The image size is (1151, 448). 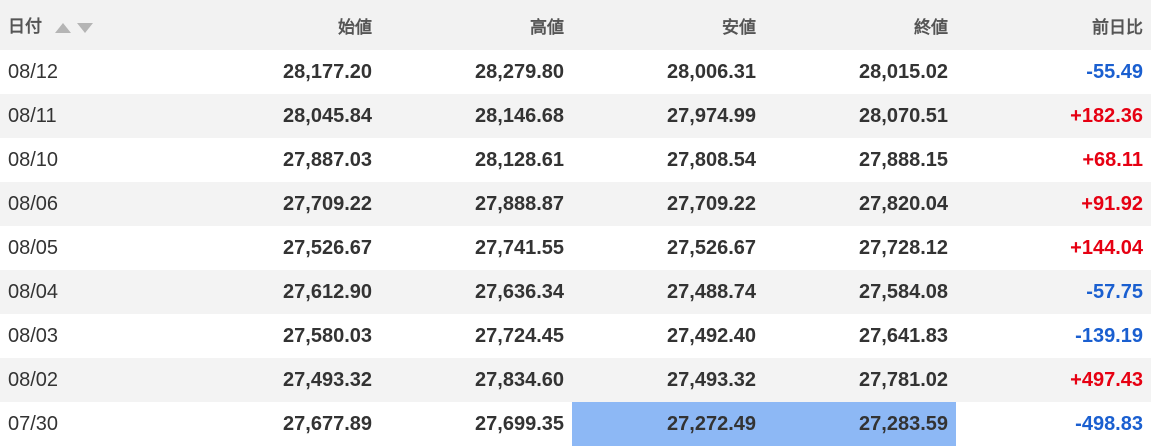 What do you see at coordinates (1114, 71) in the screenshot?
I see `cell-change: -55.49` at bounding box center [1114, 71].